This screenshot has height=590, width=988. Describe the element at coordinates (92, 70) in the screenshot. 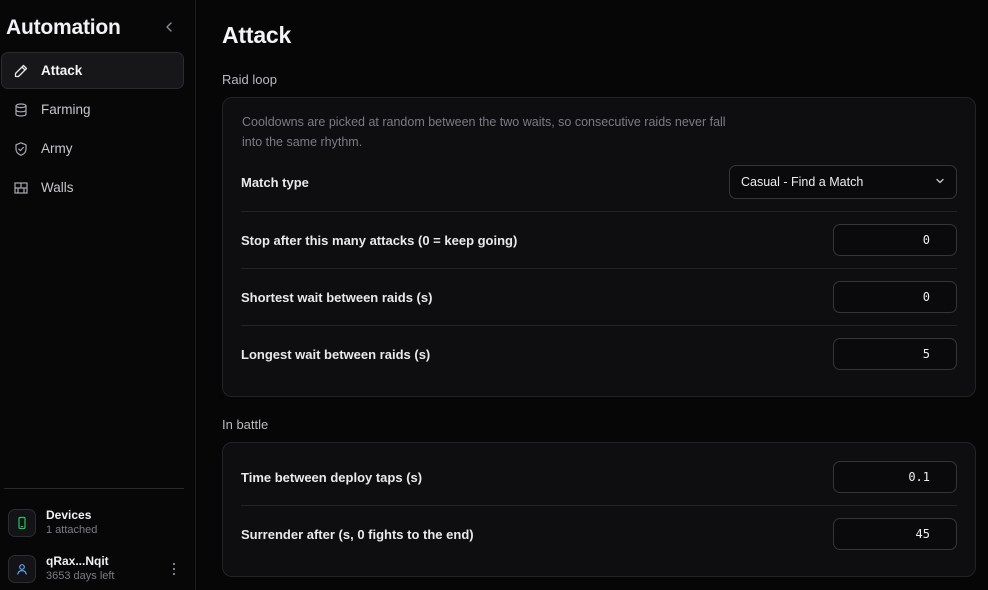

I see `sidebar-item-attack: Attack` at that location.